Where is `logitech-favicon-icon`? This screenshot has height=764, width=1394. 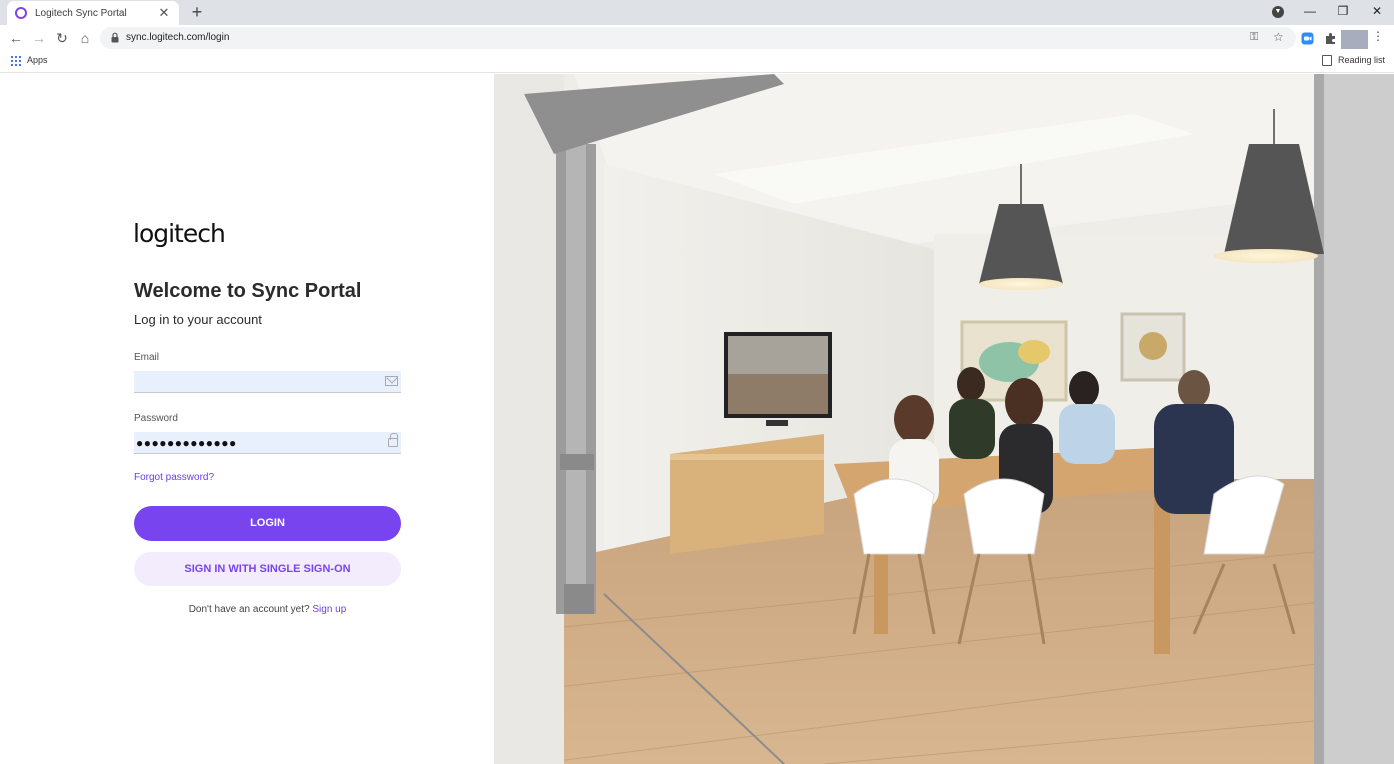
logitech-favicon-icon is located at coordinates (21, 13).